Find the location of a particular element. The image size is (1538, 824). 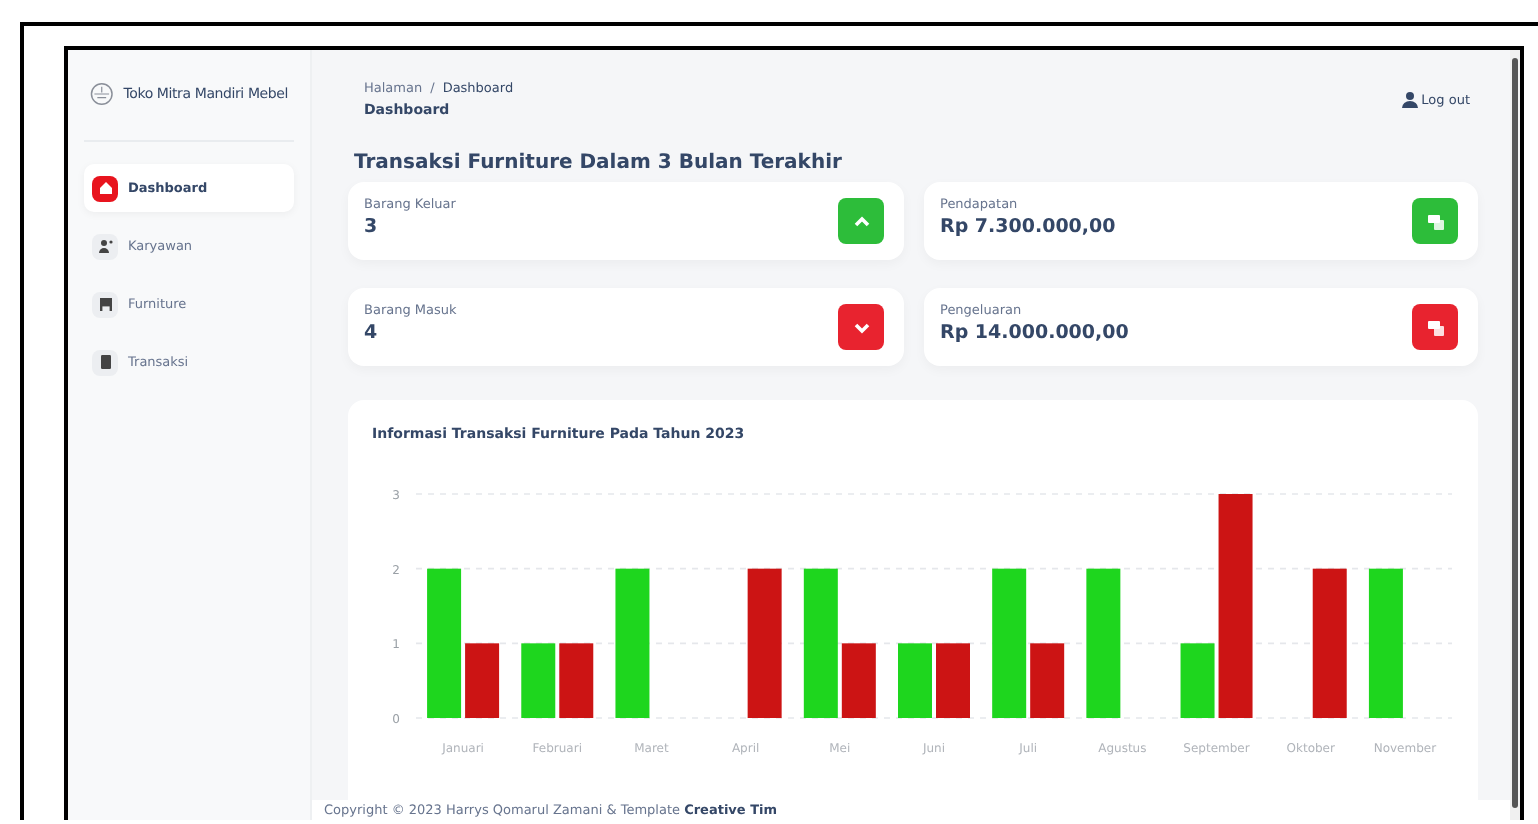

stat-value: 4 is located at coordinates (372, 333).